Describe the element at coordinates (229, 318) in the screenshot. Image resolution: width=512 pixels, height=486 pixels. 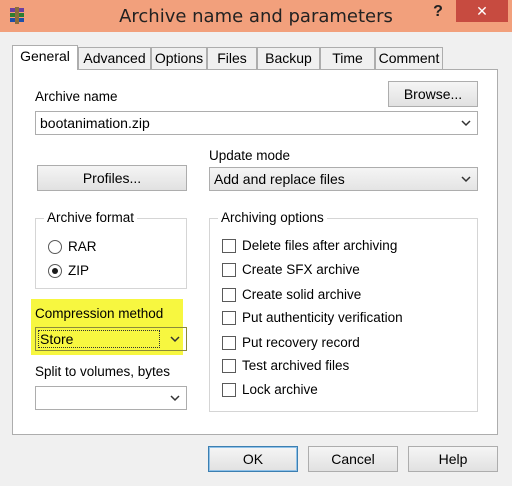
I see `authenticity-checkbox` at that location.